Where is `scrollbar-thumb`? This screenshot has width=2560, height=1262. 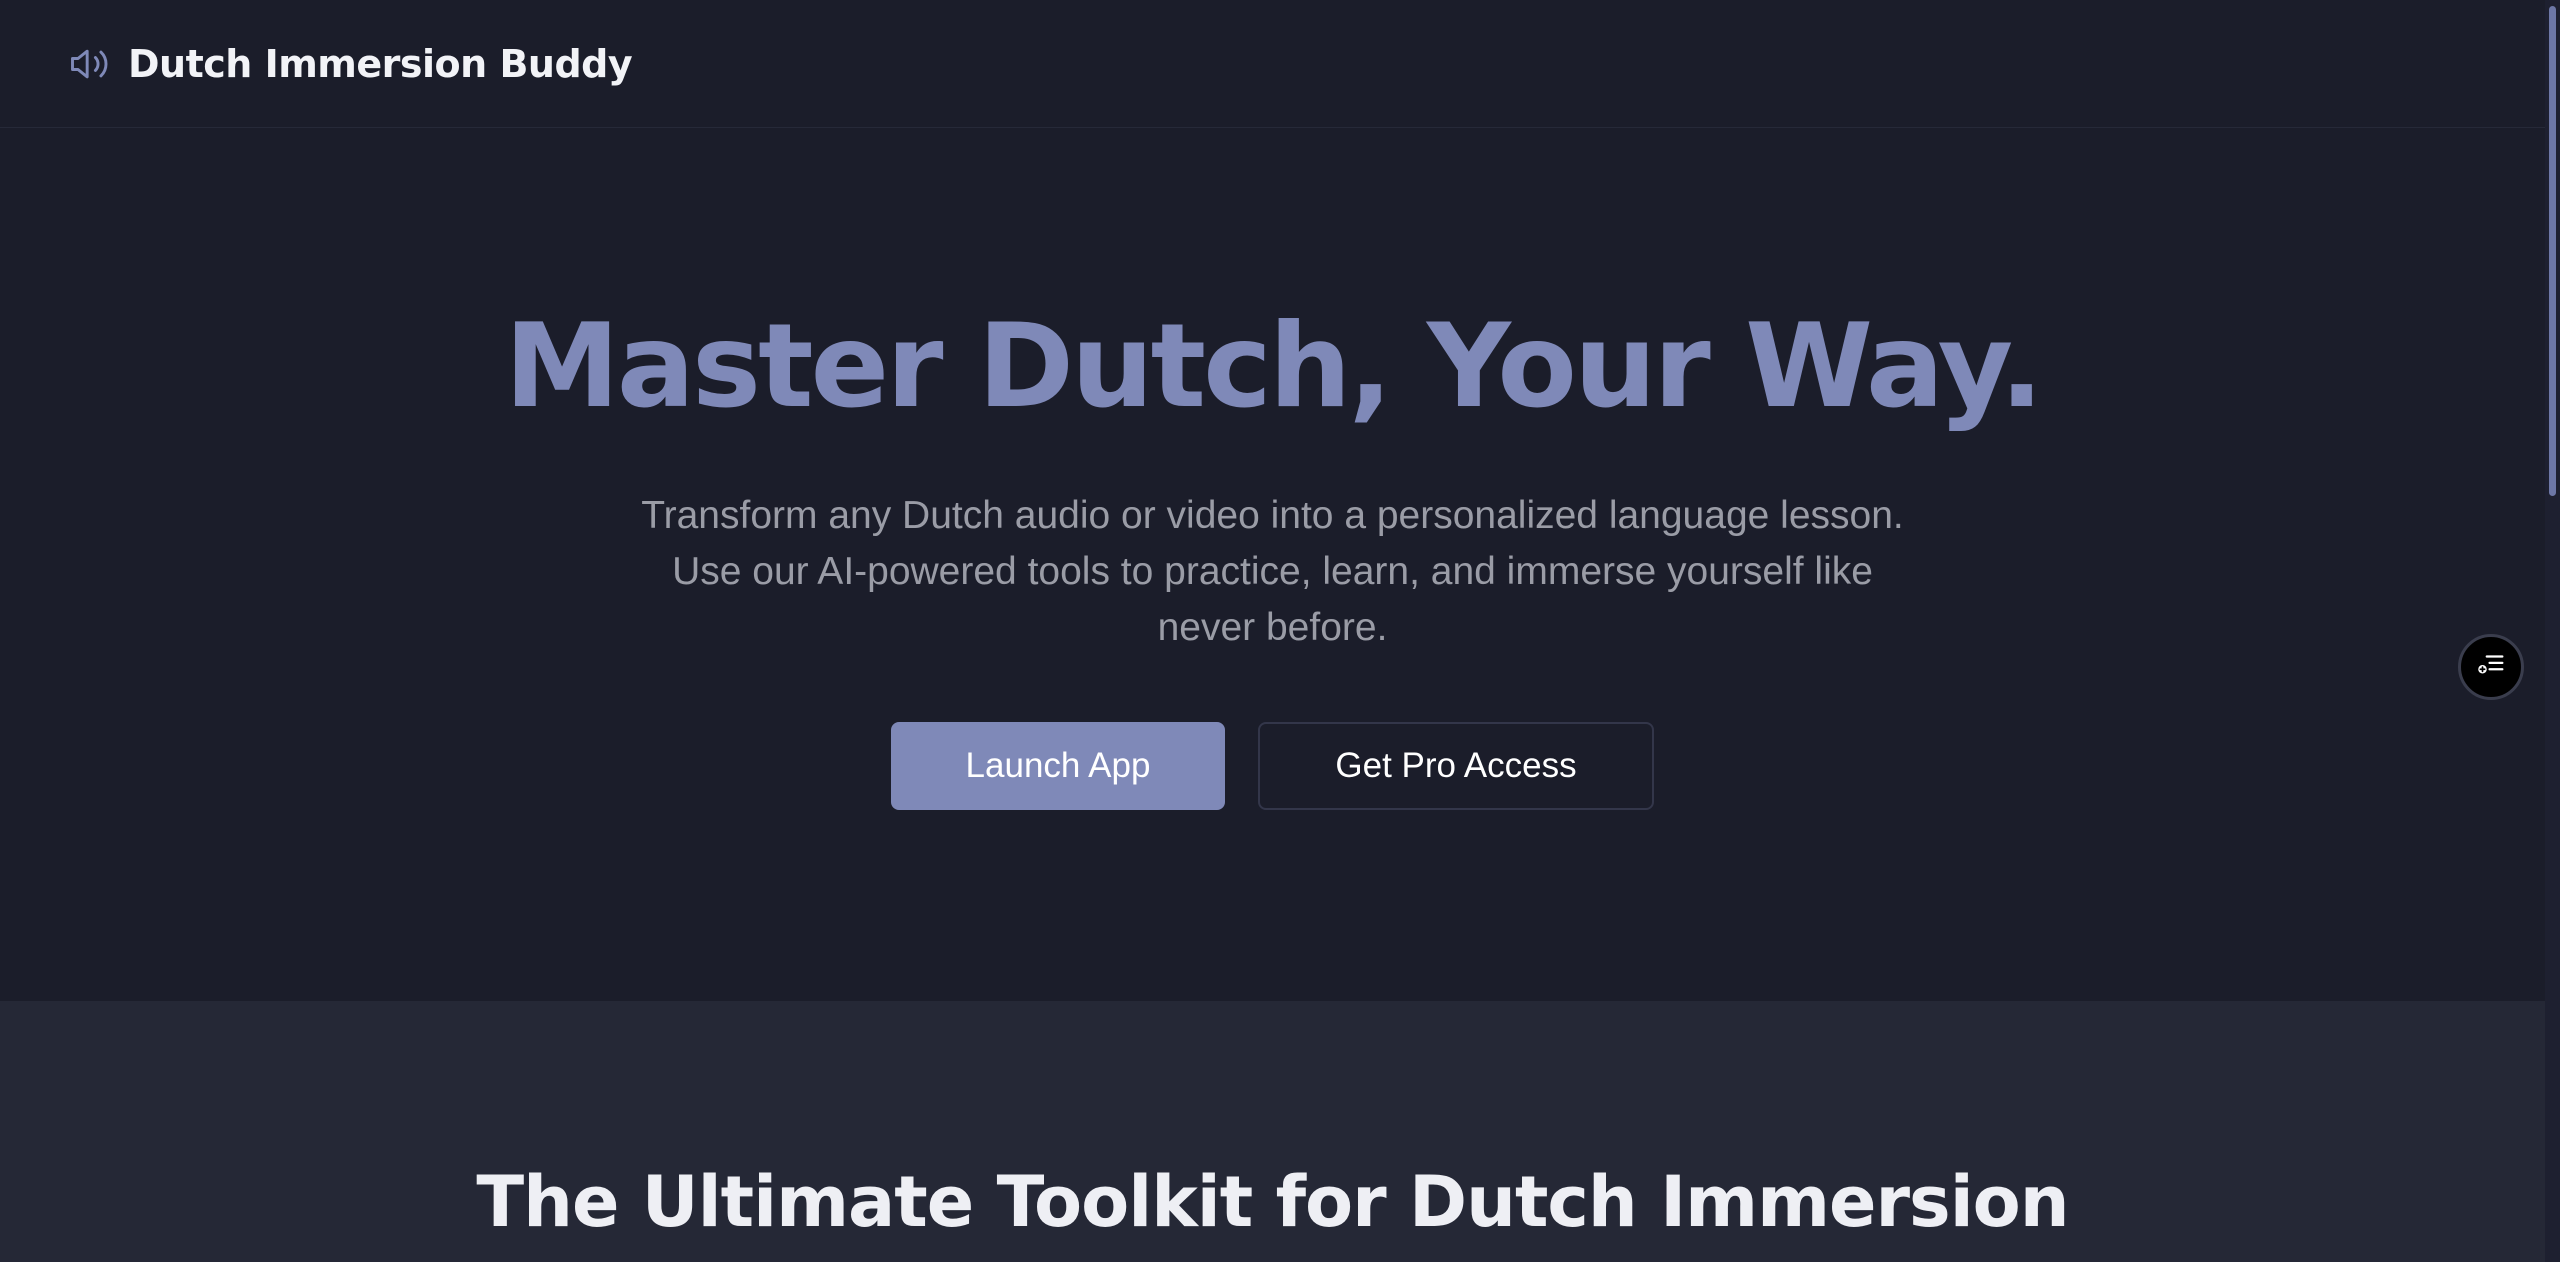
scrollbar-thumb is located at coordinates (2552, 251).